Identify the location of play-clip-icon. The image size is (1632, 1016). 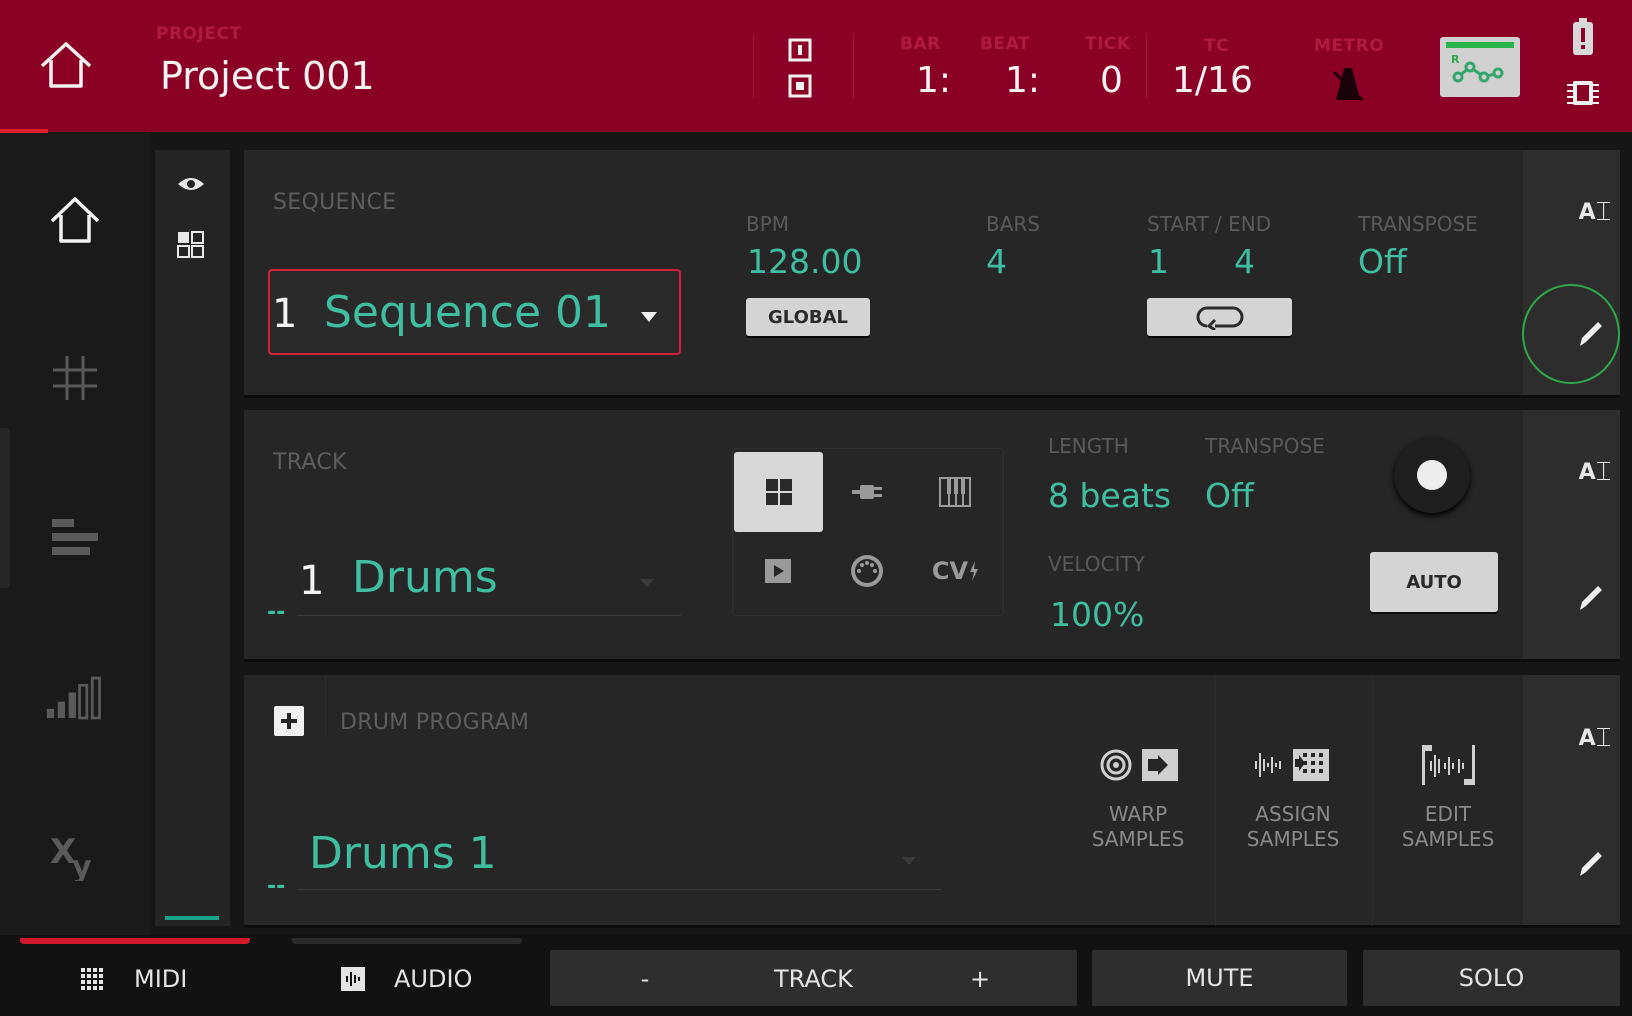
(778, 571).